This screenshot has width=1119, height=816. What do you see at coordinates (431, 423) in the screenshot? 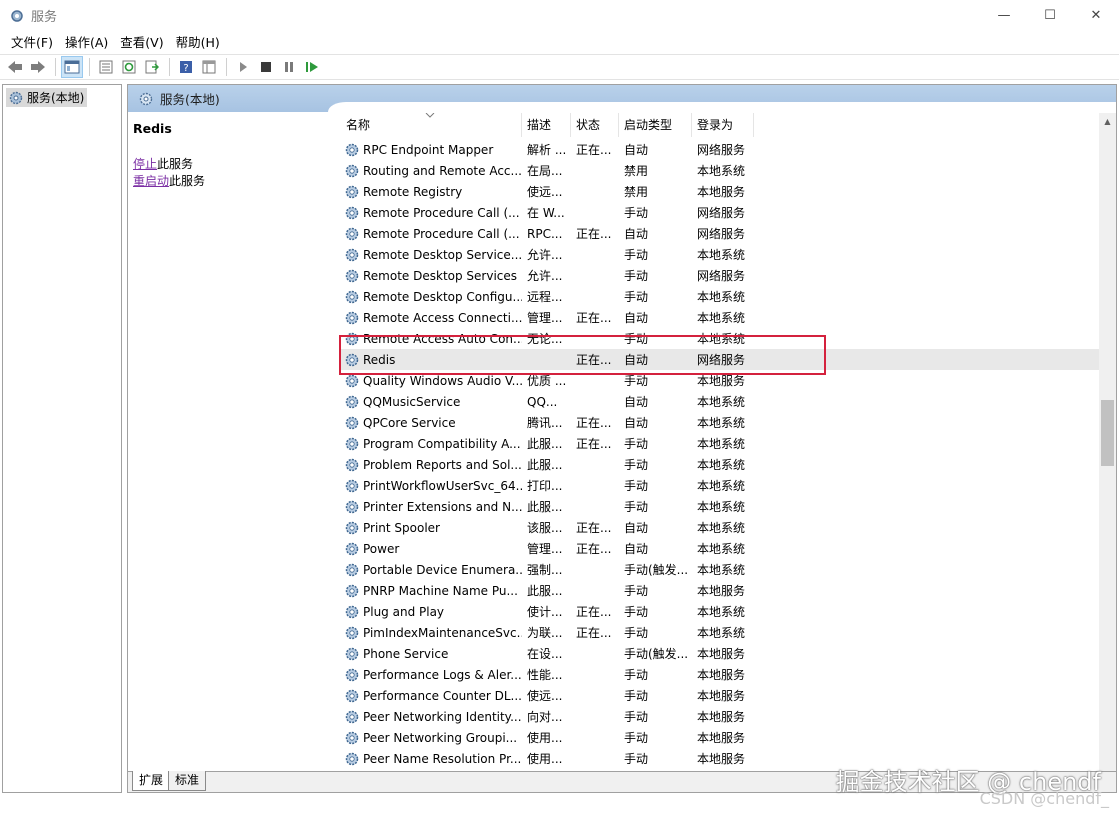
I see `service-name-cell: QPCore Service` at bounding box center [431, 423].